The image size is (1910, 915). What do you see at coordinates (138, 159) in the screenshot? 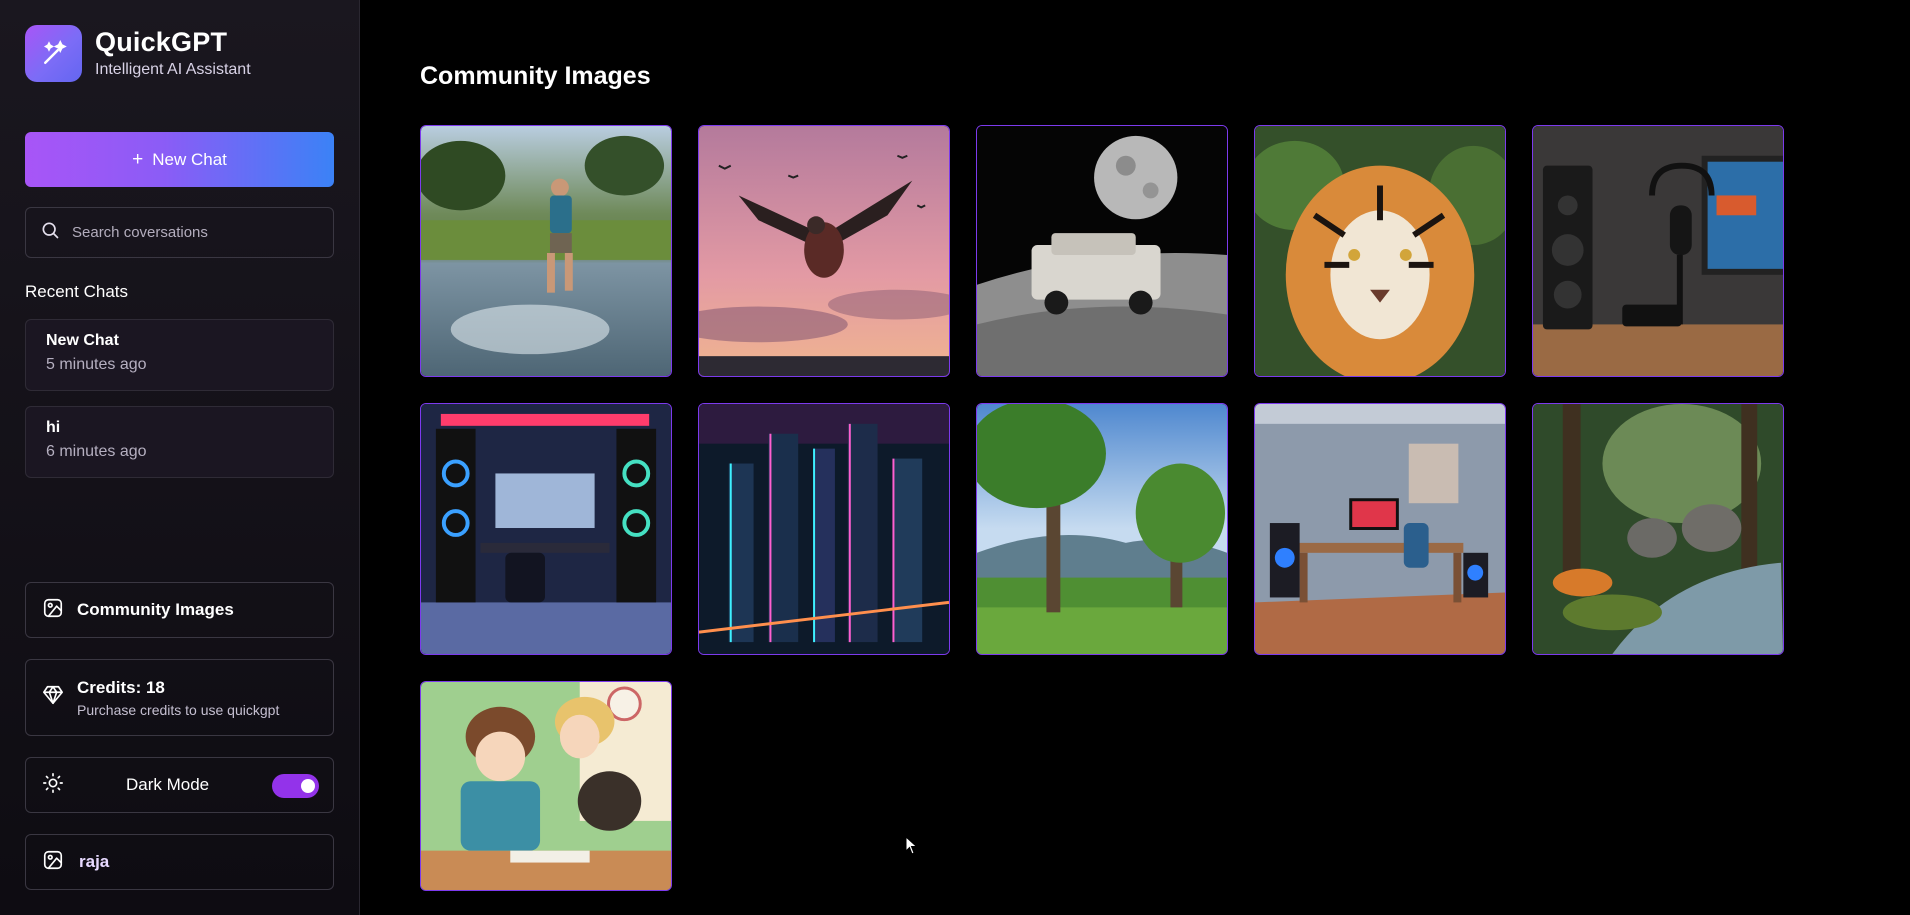
I see `plus-icon: +` at bounding box center [138, 159].